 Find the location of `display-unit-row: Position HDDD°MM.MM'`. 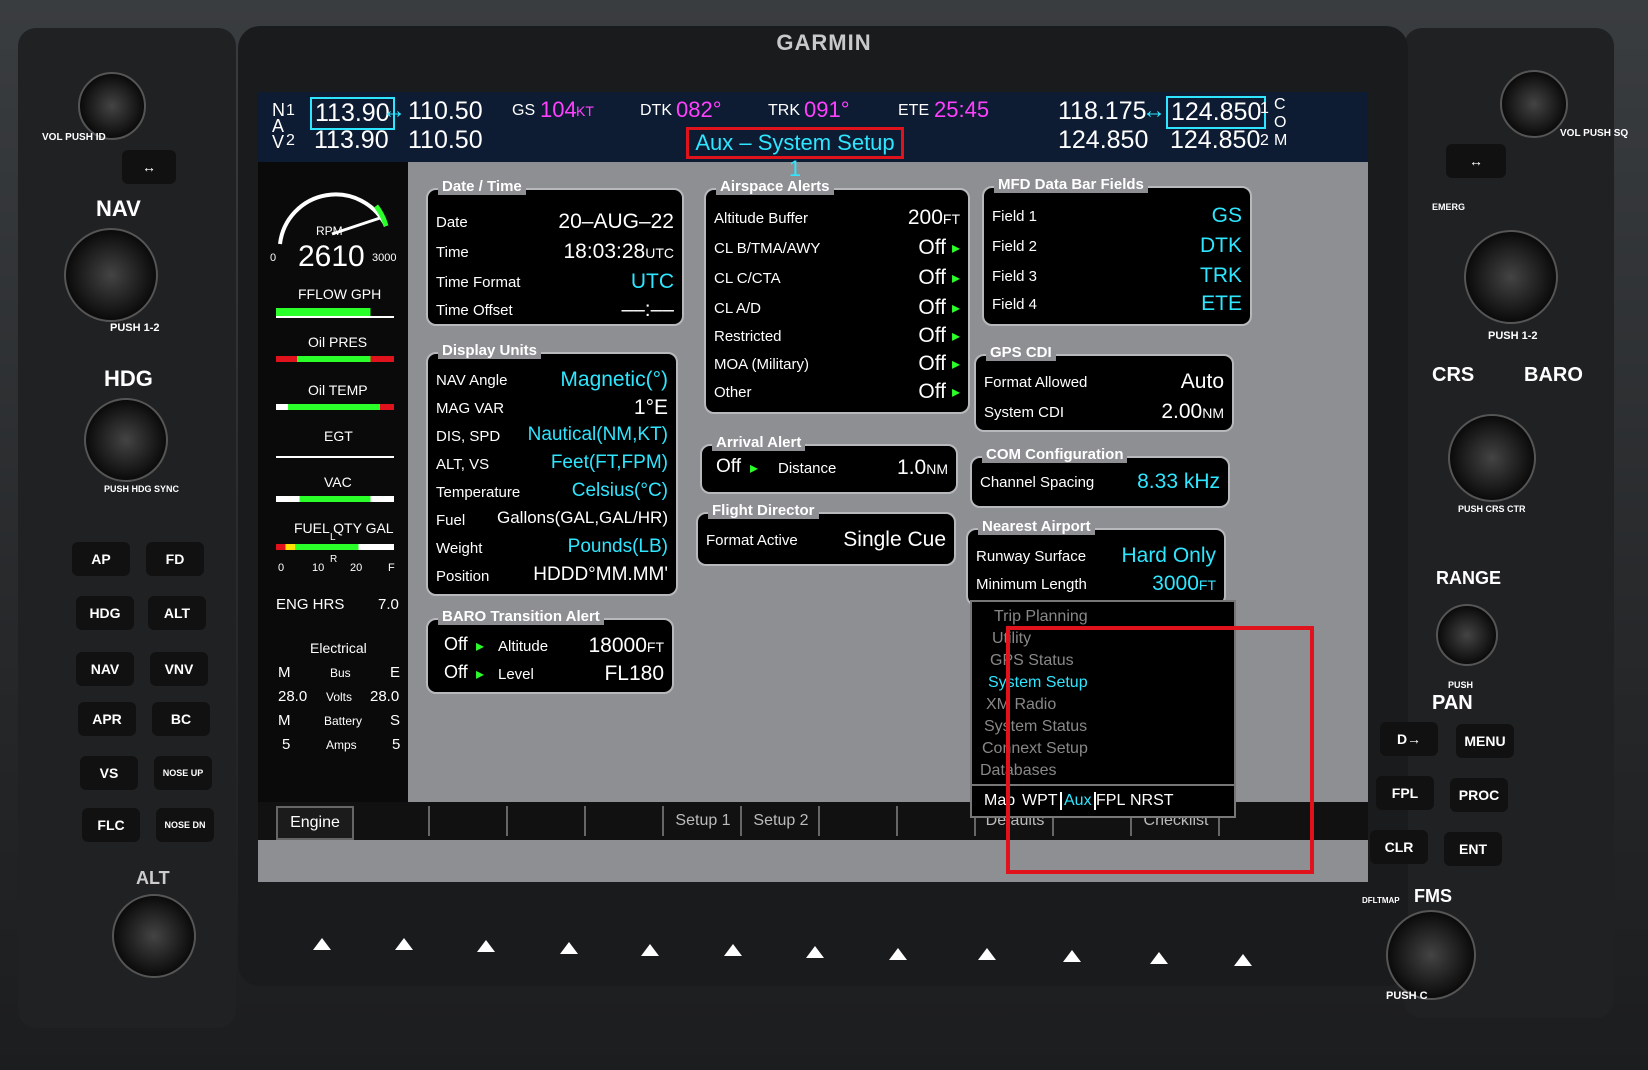

display-unit-row: Position HDDD°MM.MM' is located at coordinates (552, 577).